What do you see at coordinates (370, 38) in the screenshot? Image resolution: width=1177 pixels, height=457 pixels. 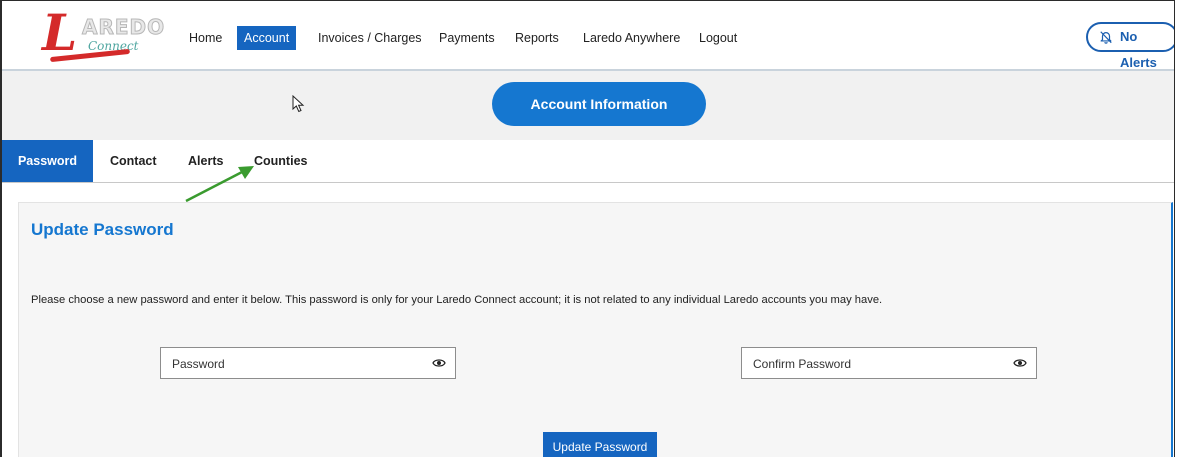 I see `nav-invoices-charges: Invoices / Charges` at bounding box center [370, 38].